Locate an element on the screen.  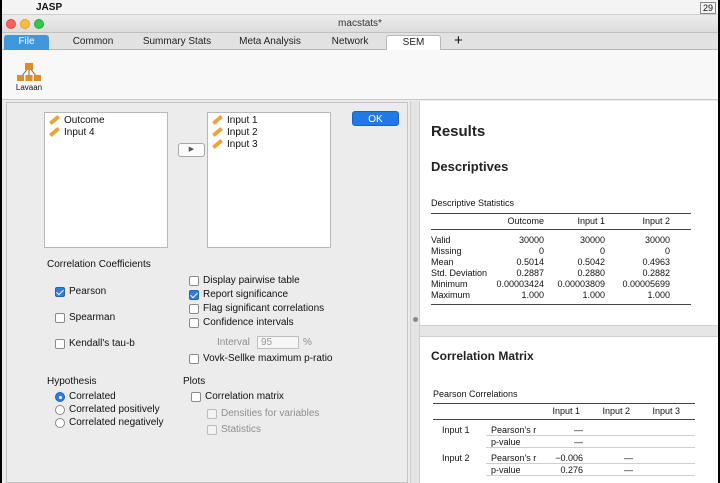
pearson-label: Pearson is located at coordinates (87, 291).